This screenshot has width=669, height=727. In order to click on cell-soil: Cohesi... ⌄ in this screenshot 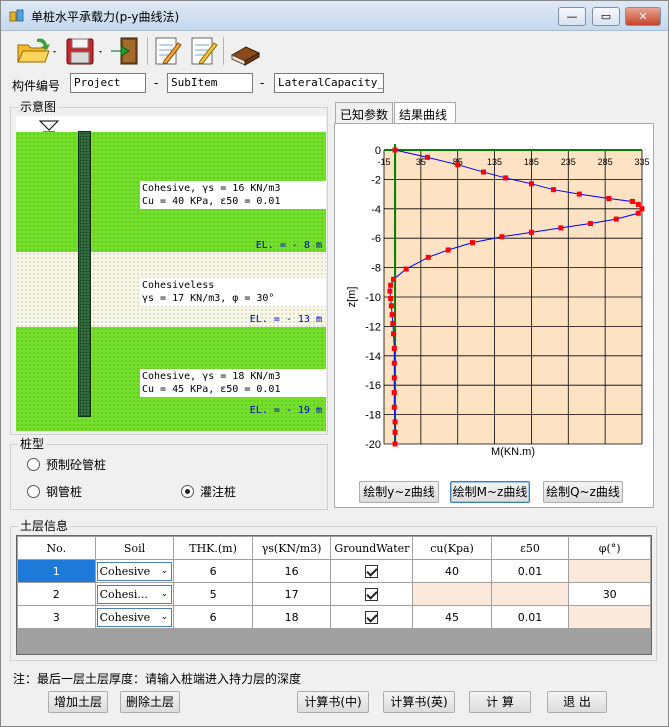, I will do `click(134, 594)`.